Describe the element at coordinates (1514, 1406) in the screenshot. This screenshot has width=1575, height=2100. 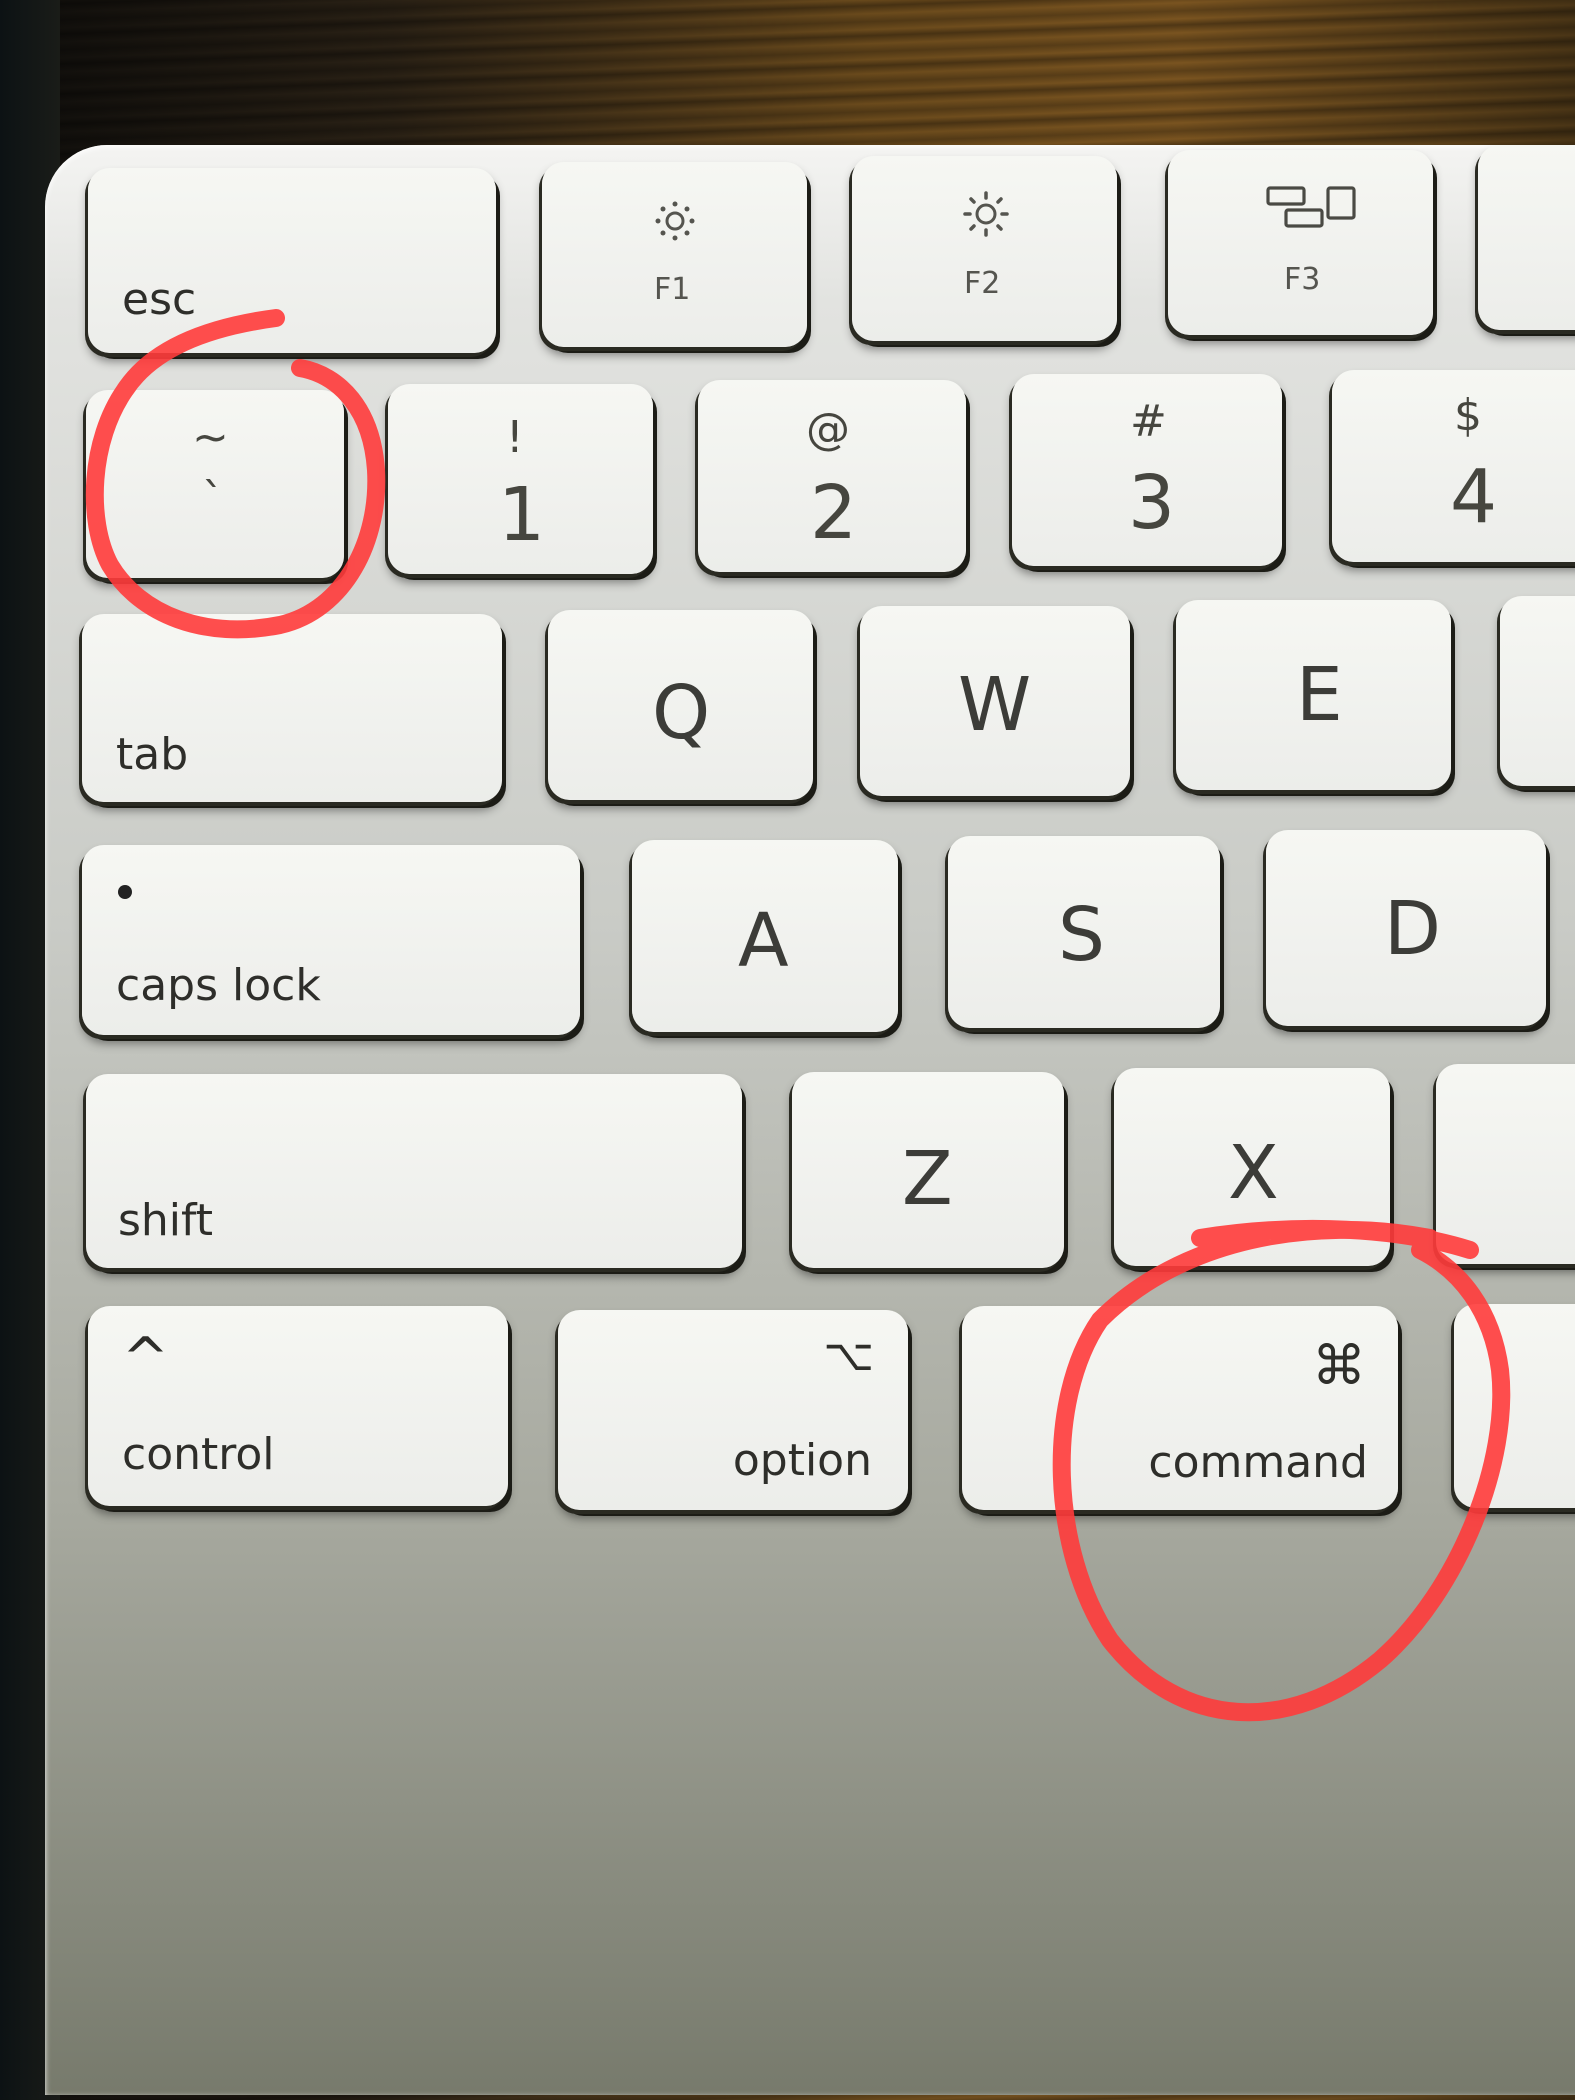
I see `key-space-partial` at that location.